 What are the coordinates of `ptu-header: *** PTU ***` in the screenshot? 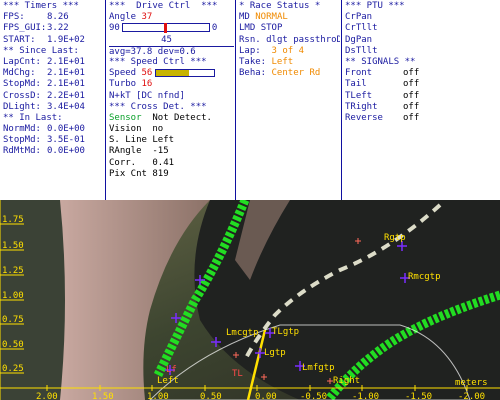 It's located at (375, 6).